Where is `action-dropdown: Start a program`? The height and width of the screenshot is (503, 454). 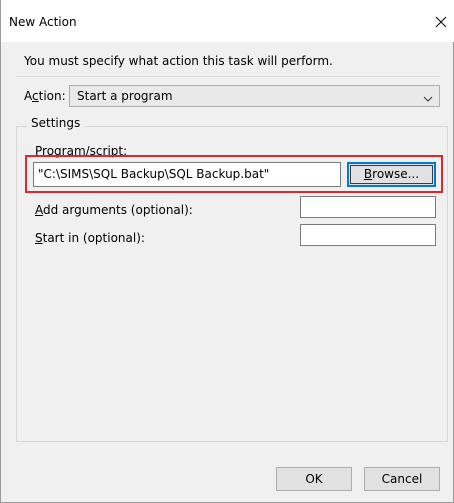
action-dropdown: Start a program is located at coordinates (254, 96).